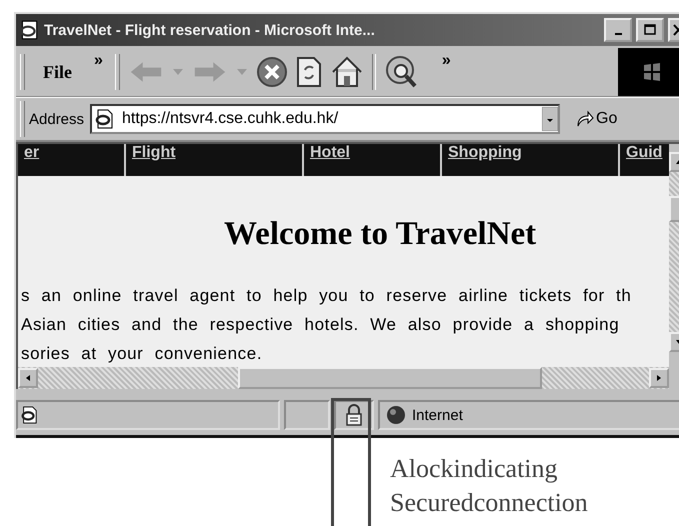 The width and height of the screenshot is (679, 526). I want to click on left-triangle-icon, so click(28, 378).